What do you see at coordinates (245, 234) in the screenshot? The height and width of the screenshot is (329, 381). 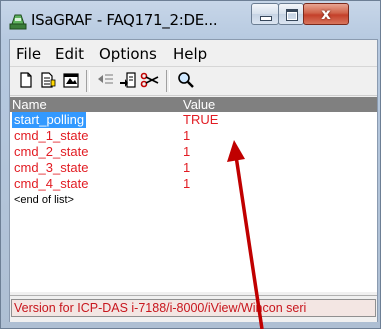 I see `annotation-arrow` at bounding box center [245, 234].